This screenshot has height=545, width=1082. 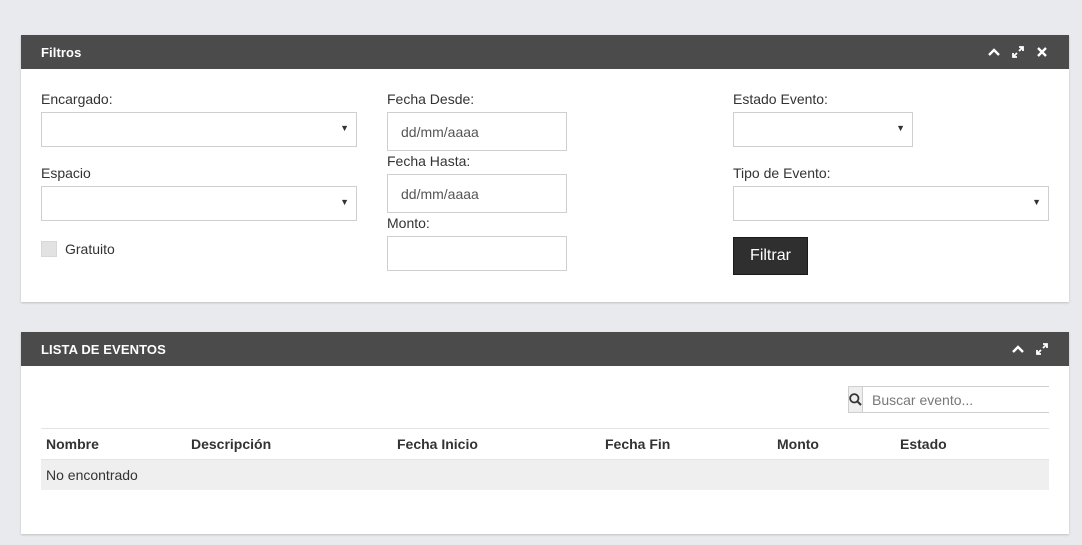 What do you see at coordinates (1042, 52) in the screenshot?
I see `close-icon` at bounding box center [1042, 52].